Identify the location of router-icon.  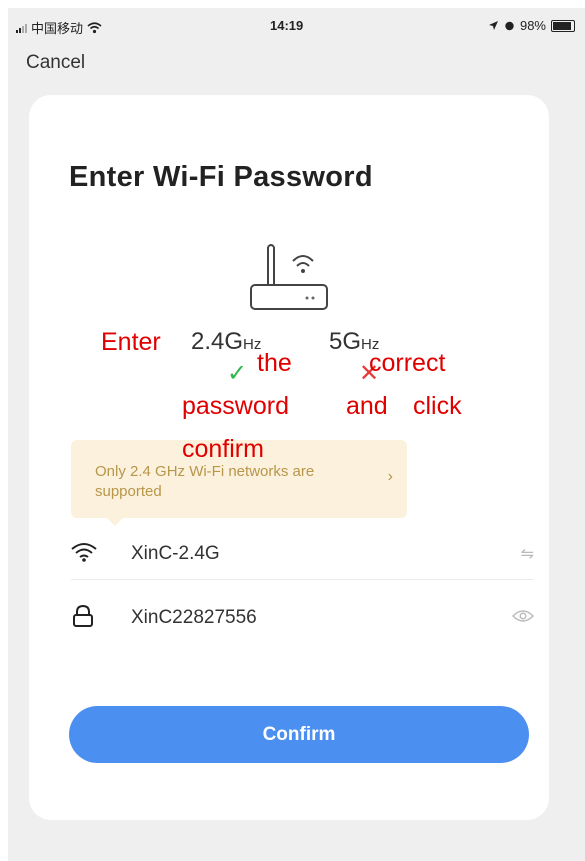
(289, 277).